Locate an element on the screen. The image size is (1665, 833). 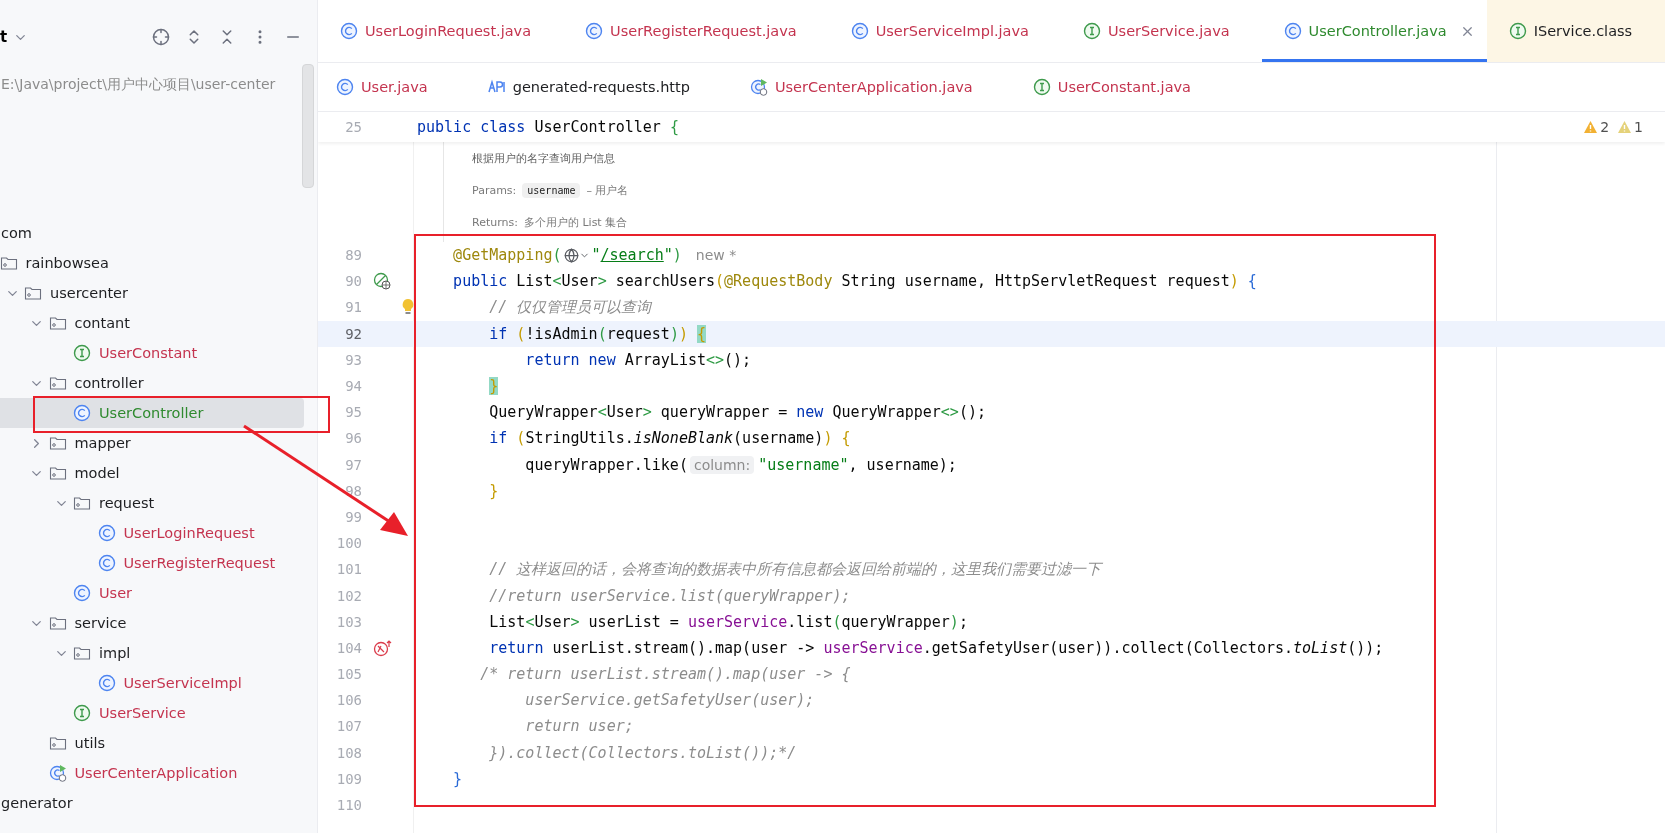
tree-item: service is located at coordinates (152, 623).